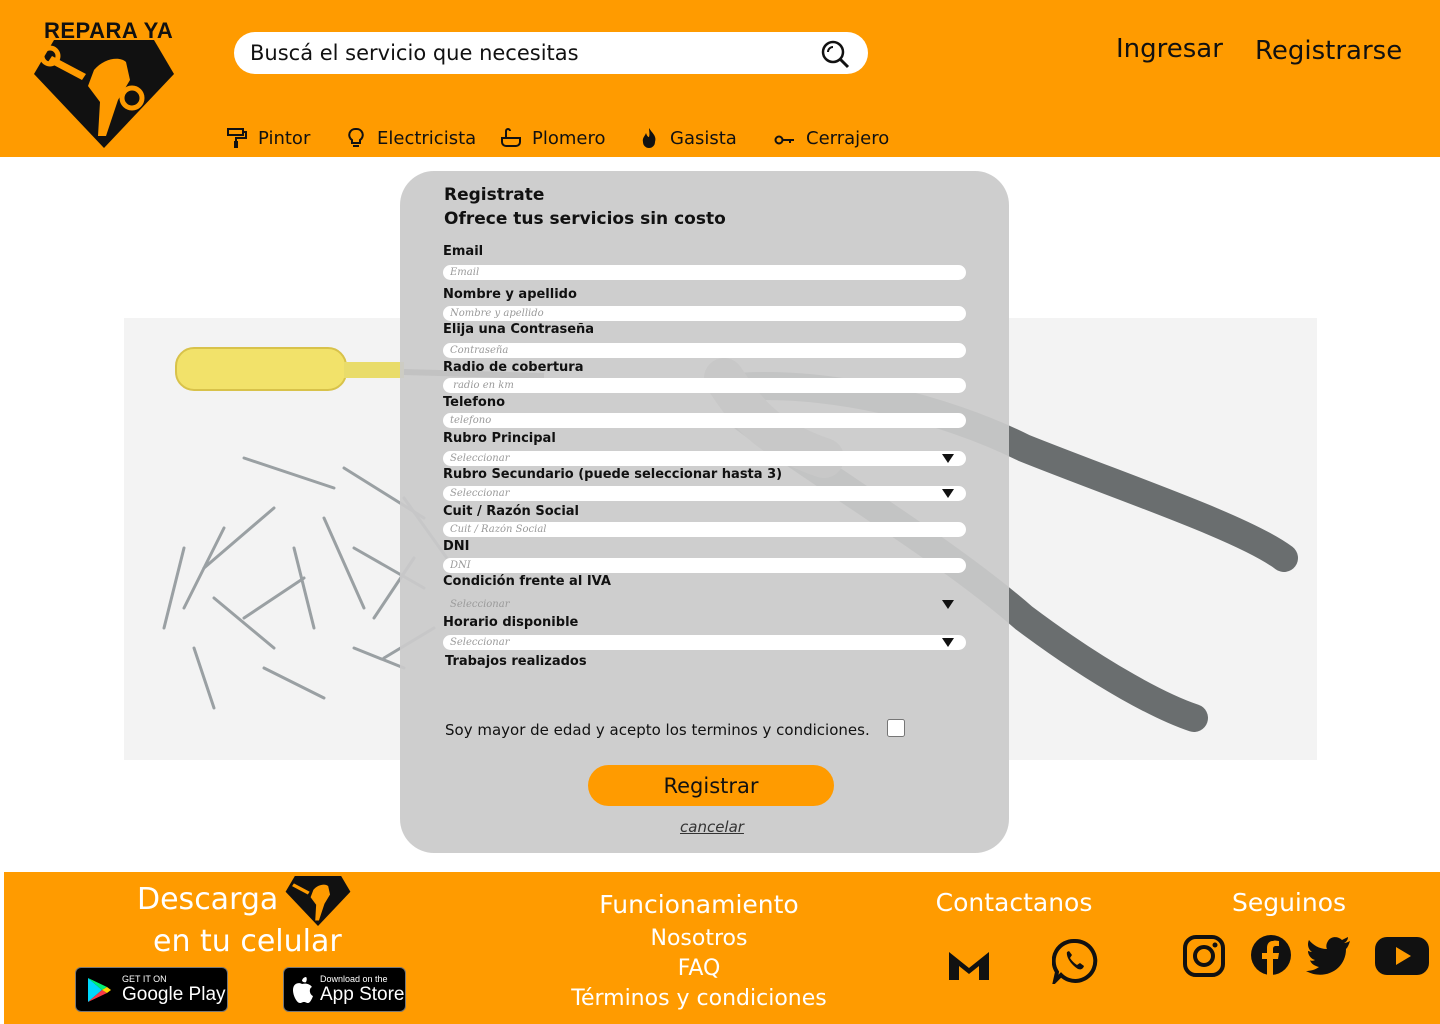  I want to click on dni-field, so click(704, 565).